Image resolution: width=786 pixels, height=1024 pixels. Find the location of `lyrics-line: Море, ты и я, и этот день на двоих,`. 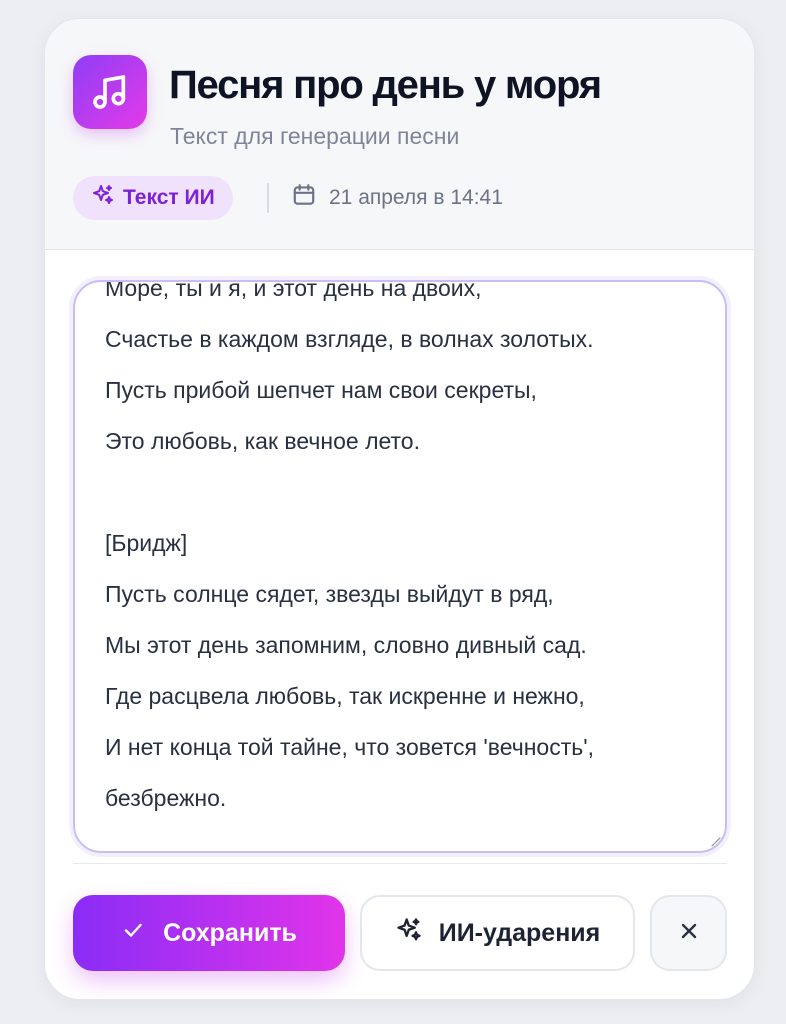

lyrics-line: Море, ты и я, и этот день на двоих, is located at coordinates (293, 290).